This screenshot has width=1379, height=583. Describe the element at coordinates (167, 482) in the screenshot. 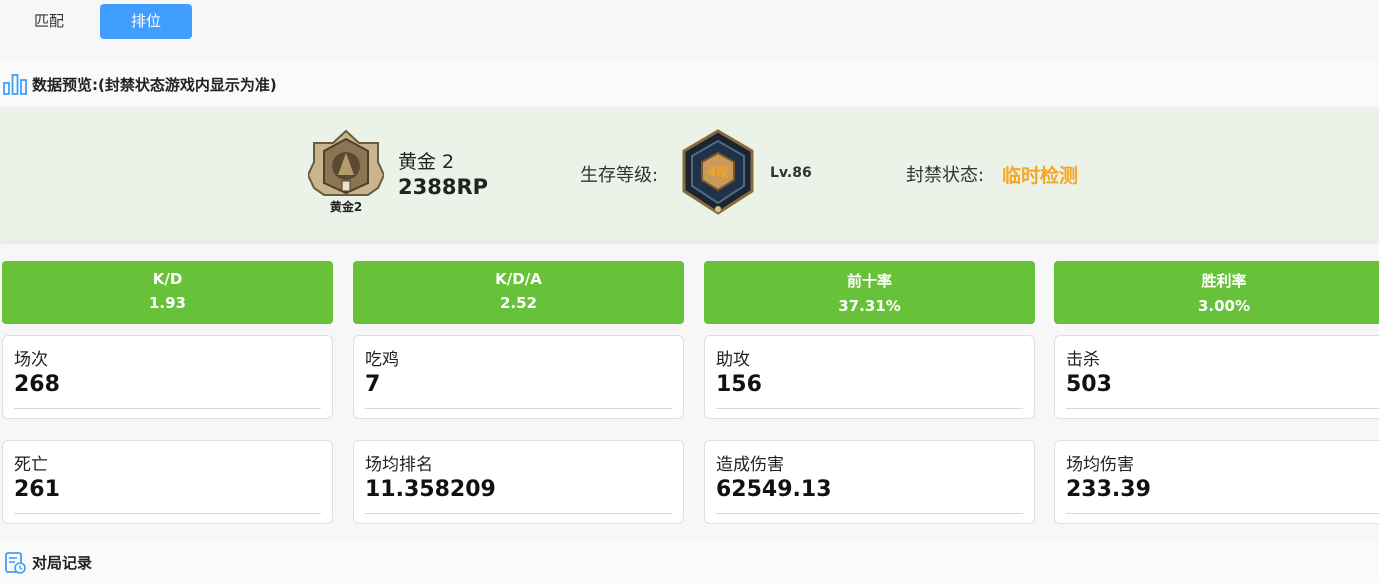

I see `stat-card-deaths: 死亡 261` at that location.